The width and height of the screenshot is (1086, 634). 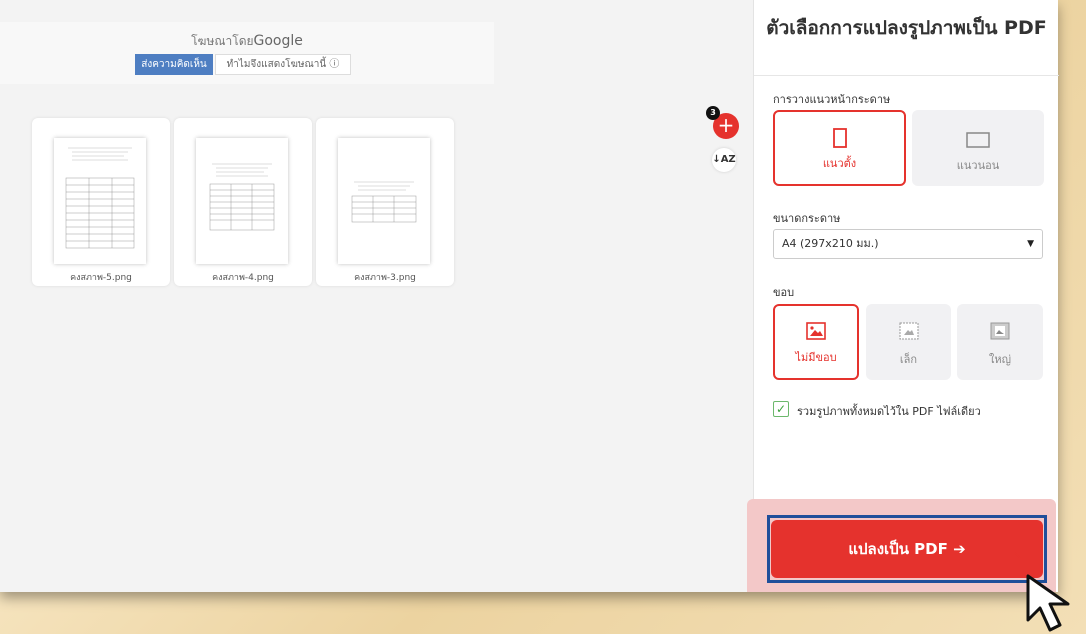 I want to click on sidebar-title: ตัวเลือกการแปลงรูปภาพเป็น PDF, so click(x=906, y=38).